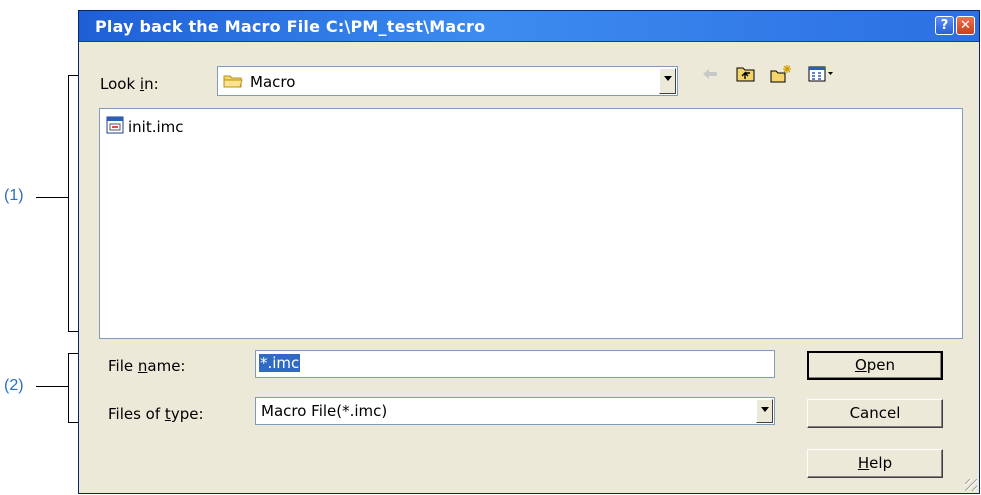 This screenshot has width=981, height=495. What do you see at coordinates (273, 82) in the screenshot?
I see `look-in-value: Macro` at bounding box center [273, 82].